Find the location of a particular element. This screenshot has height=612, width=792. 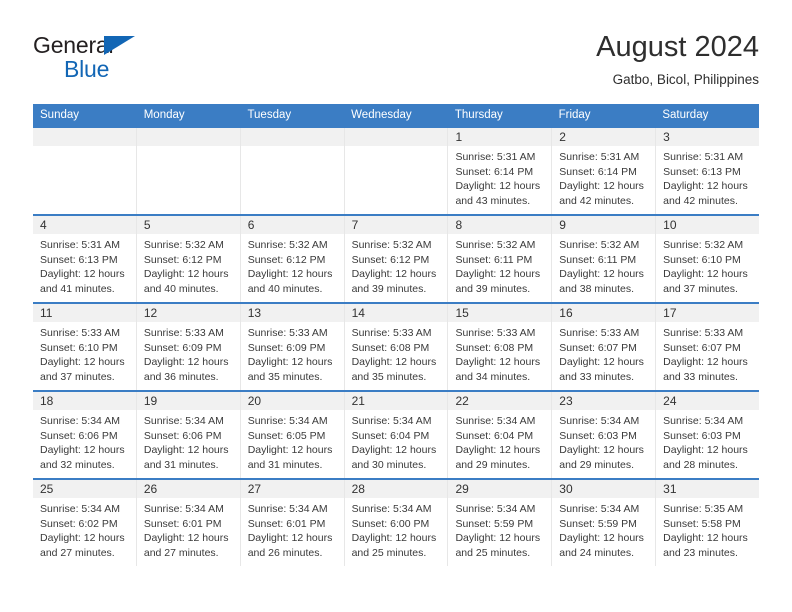

sunset-time: Sunset: 6:14 PM is located at coordinates (494, 171).